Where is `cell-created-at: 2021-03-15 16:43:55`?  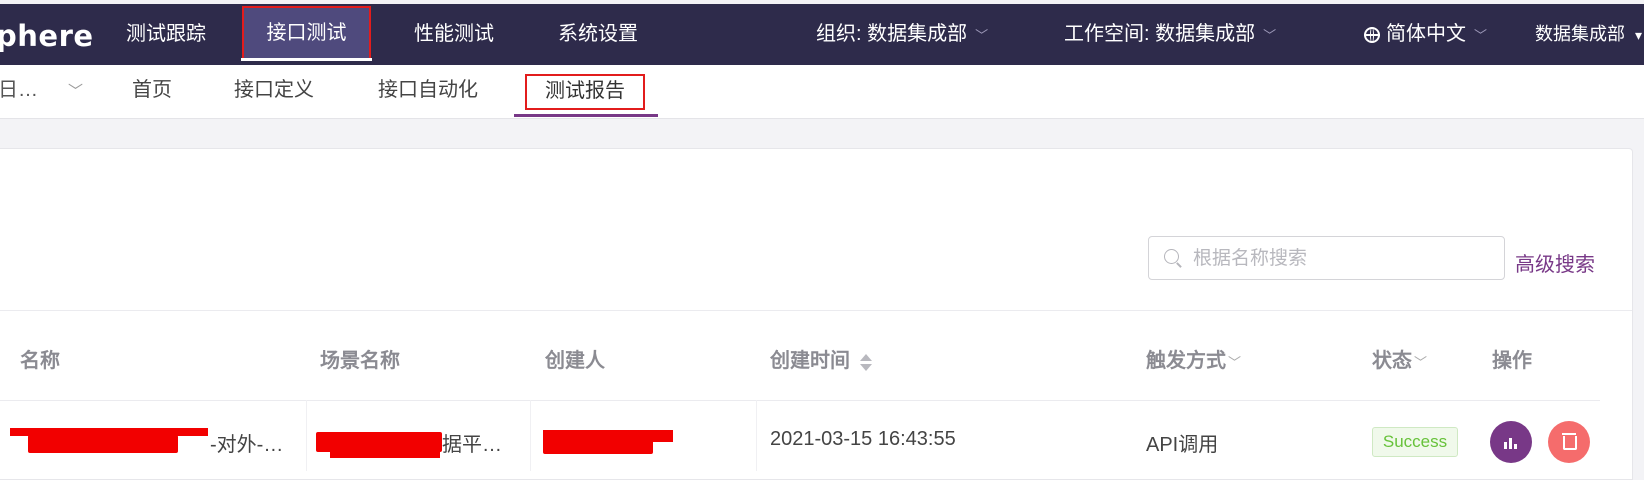 cell-created-at: 2021-03-15 16:43:55 is located at coordinates (863, 439).